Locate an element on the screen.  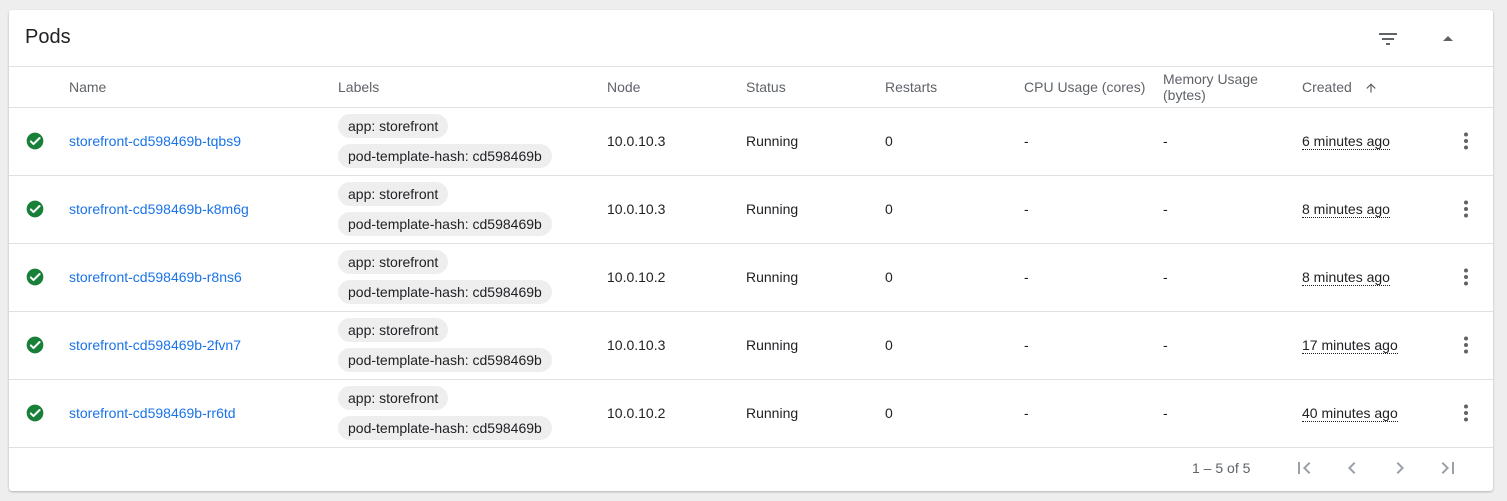
name-cell: storefront-cd598469b-k8m6g is located at coordinates (203, 209).